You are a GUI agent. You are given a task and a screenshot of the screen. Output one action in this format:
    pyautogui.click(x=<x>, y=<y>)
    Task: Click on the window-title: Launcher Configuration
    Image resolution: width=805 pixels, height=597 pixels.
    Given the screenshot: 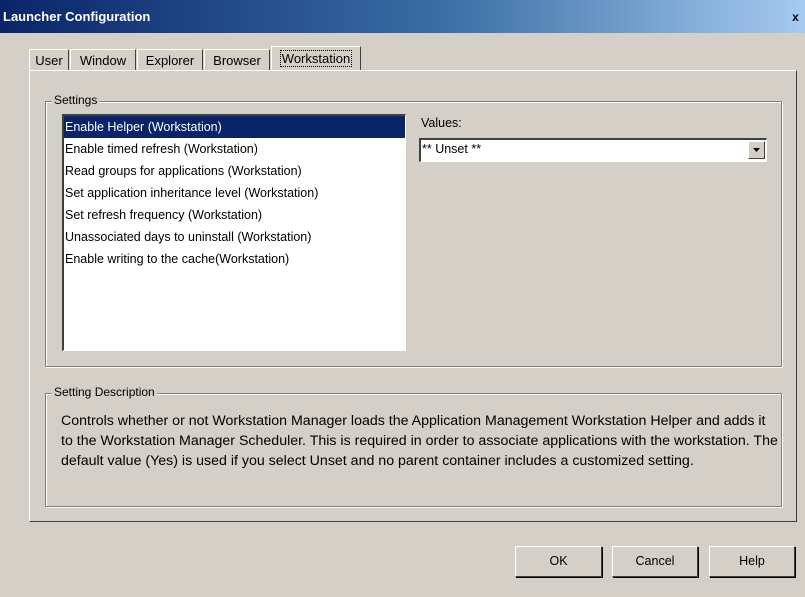 What is the action you would take?
    pyautogui.click(x=77, y=16)
    